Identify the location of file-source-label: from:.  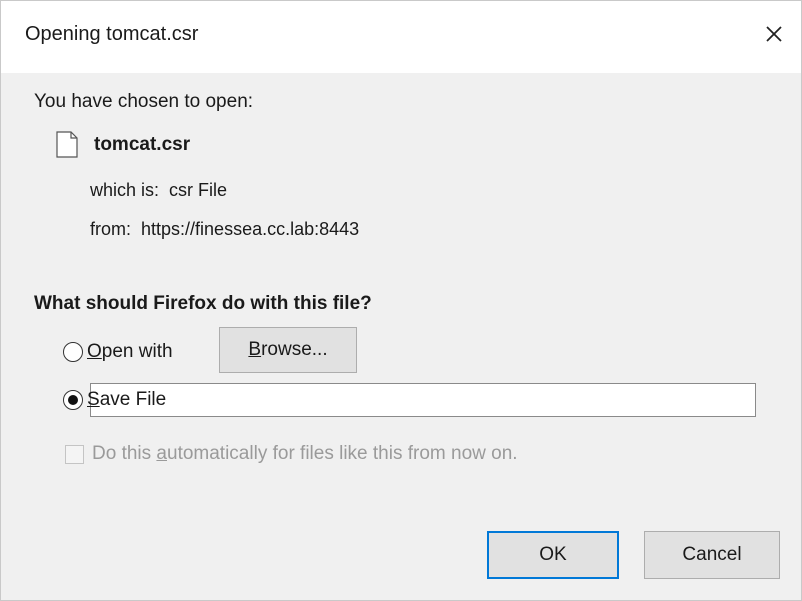
(111, 229).